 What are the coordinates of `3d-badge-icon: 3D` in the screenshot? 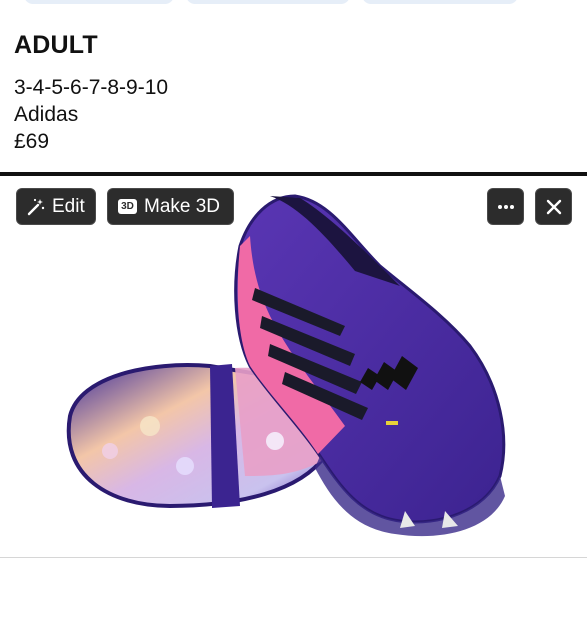 It's located at (127, 206).